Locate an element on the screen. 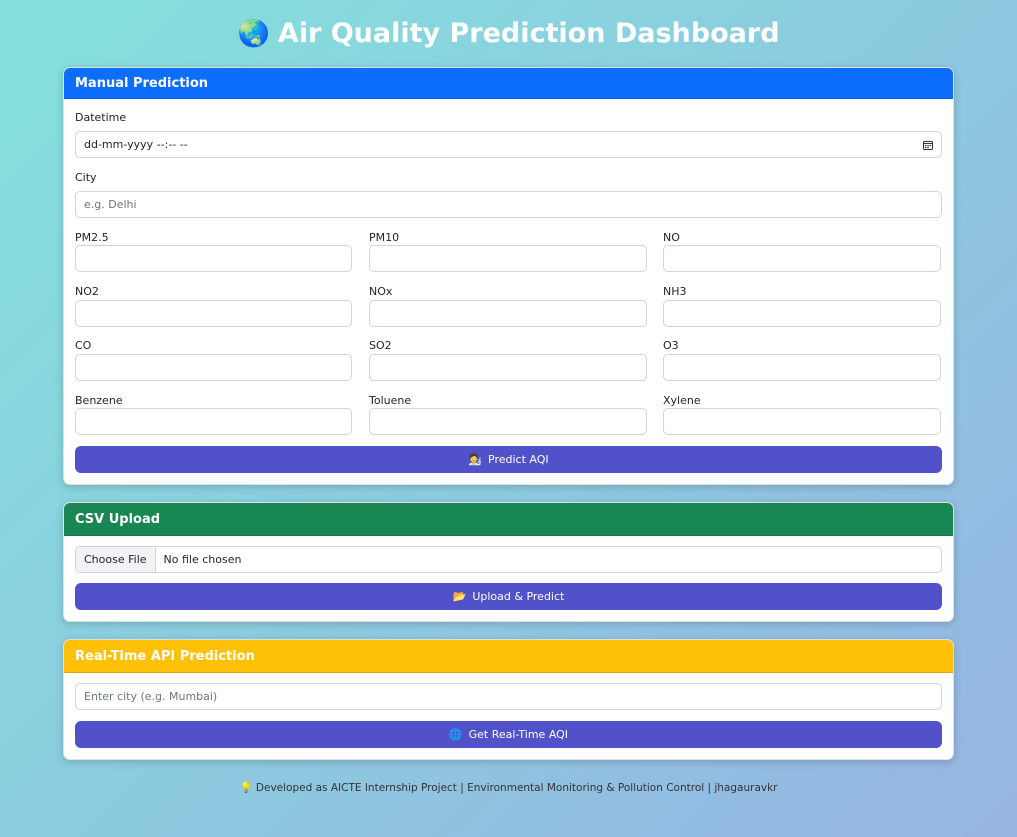  upload-predict-button: 📂 Upload & Predict is located at coordinates (508, 596).